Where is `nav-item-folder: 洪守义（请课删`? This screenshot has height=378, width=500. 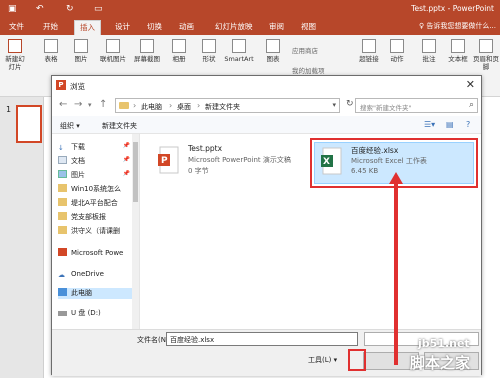
nav-item-folder: 洪守义（请课删 is located at coordinates (96, 231).